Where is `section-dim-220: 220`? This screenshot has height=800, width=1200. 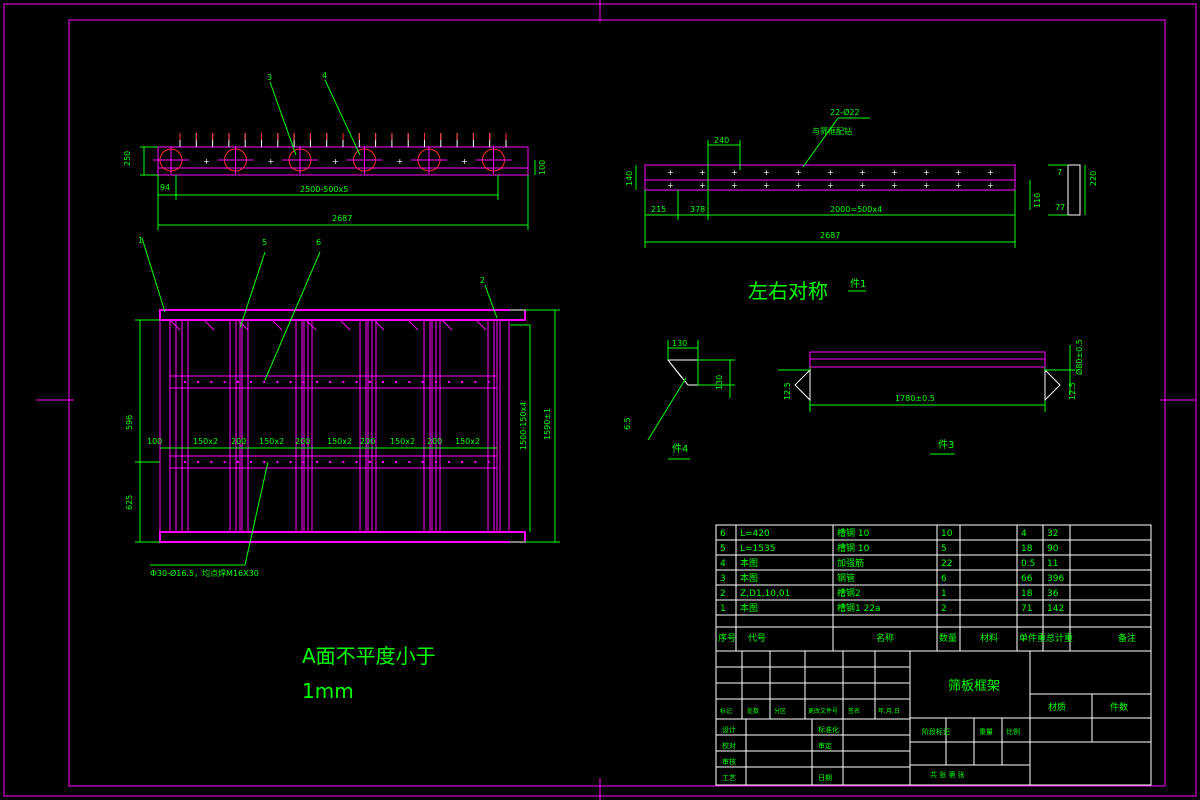 section-dim-220: 220 is located at coordinates (1093, 178).